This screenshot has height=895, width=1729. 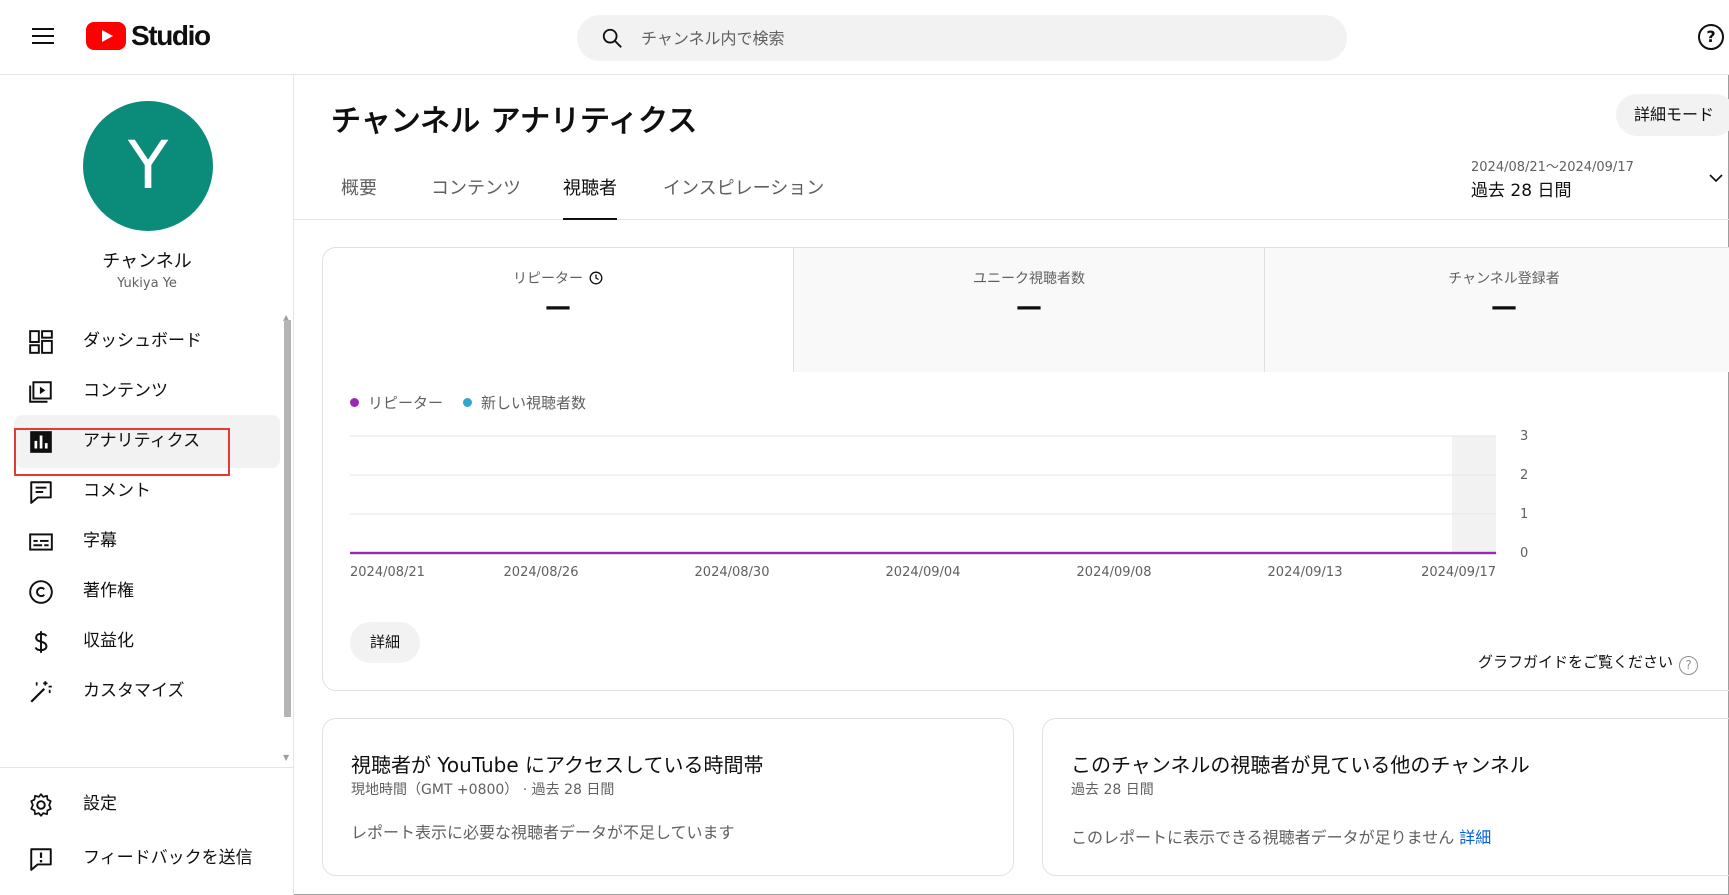 I want to click on x-tick-label: 2024/08/26, so click(x=541, y=572).